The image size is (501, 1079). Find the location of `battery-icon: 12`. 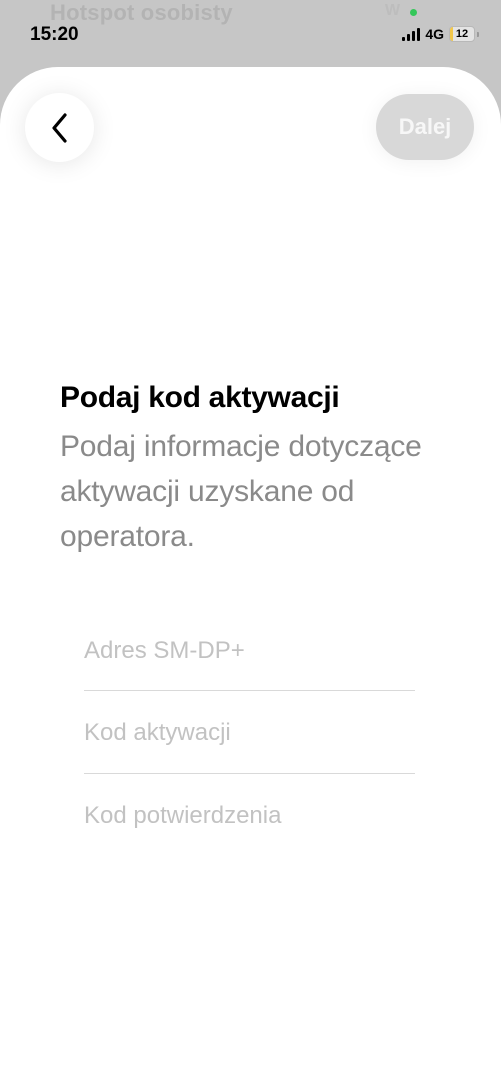

battery-icon: 12 is located at coordinates (462, 34).